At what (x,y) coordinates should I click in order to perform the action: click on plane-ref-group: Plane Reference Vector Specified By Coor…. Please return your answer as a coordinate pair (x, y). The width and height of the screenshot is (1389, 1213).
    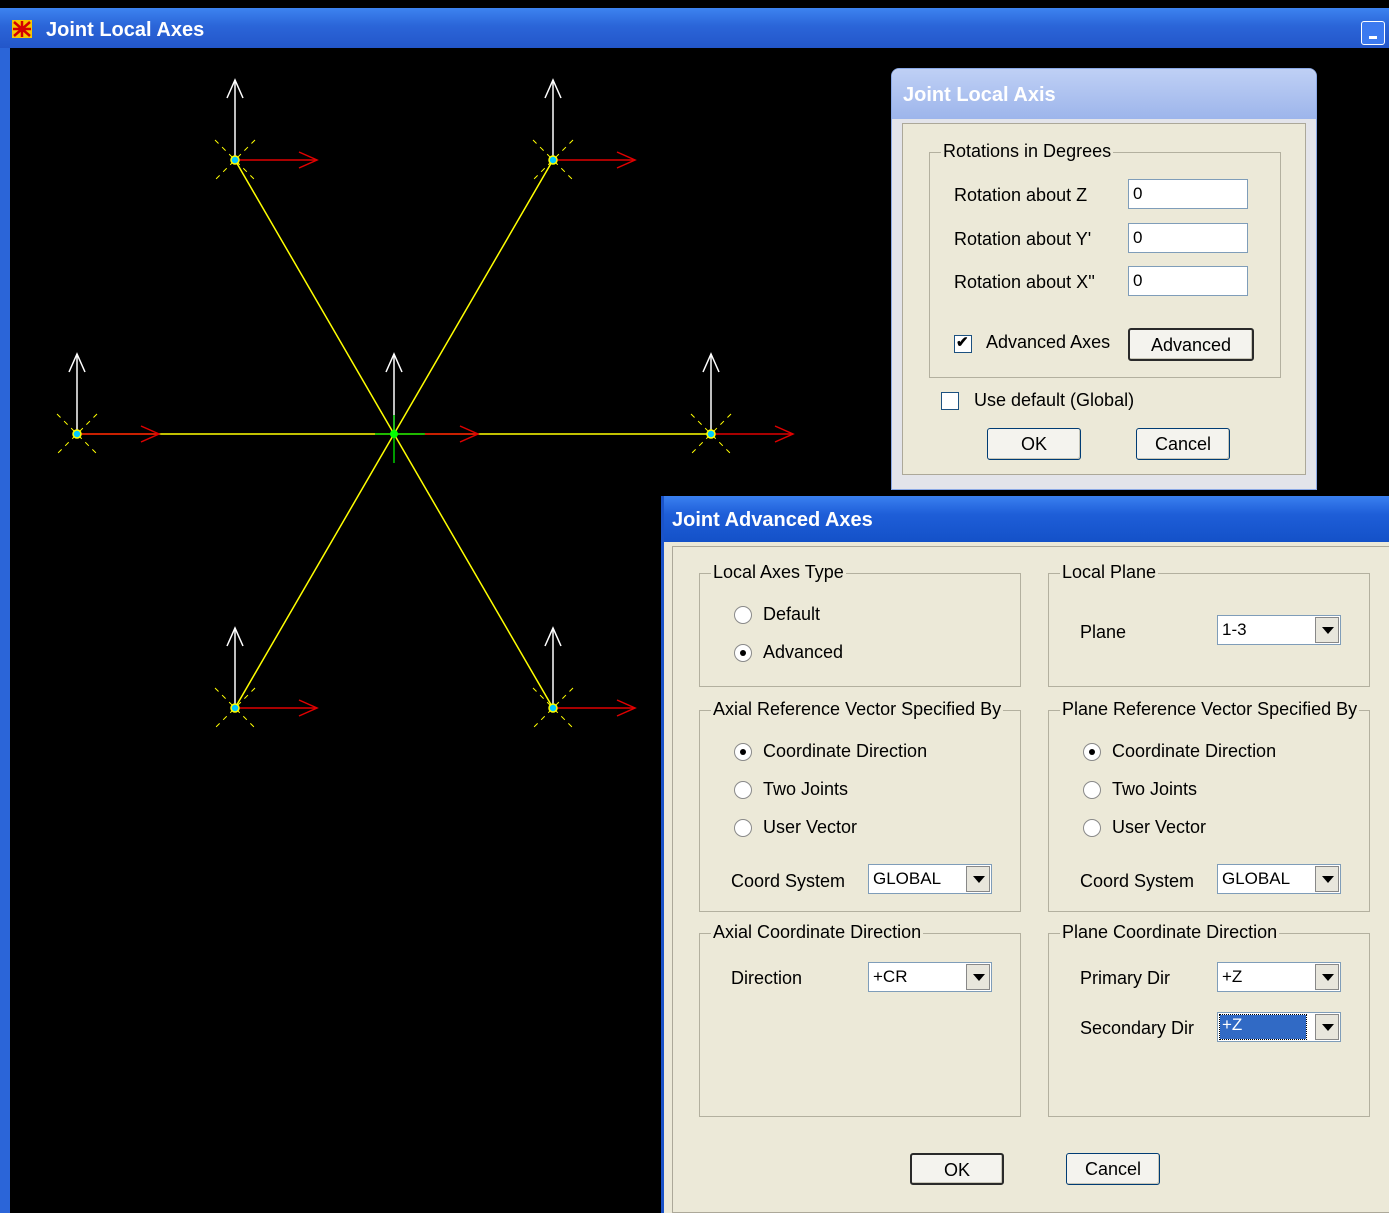
    Looking at the image, I should click on (1209, 805).